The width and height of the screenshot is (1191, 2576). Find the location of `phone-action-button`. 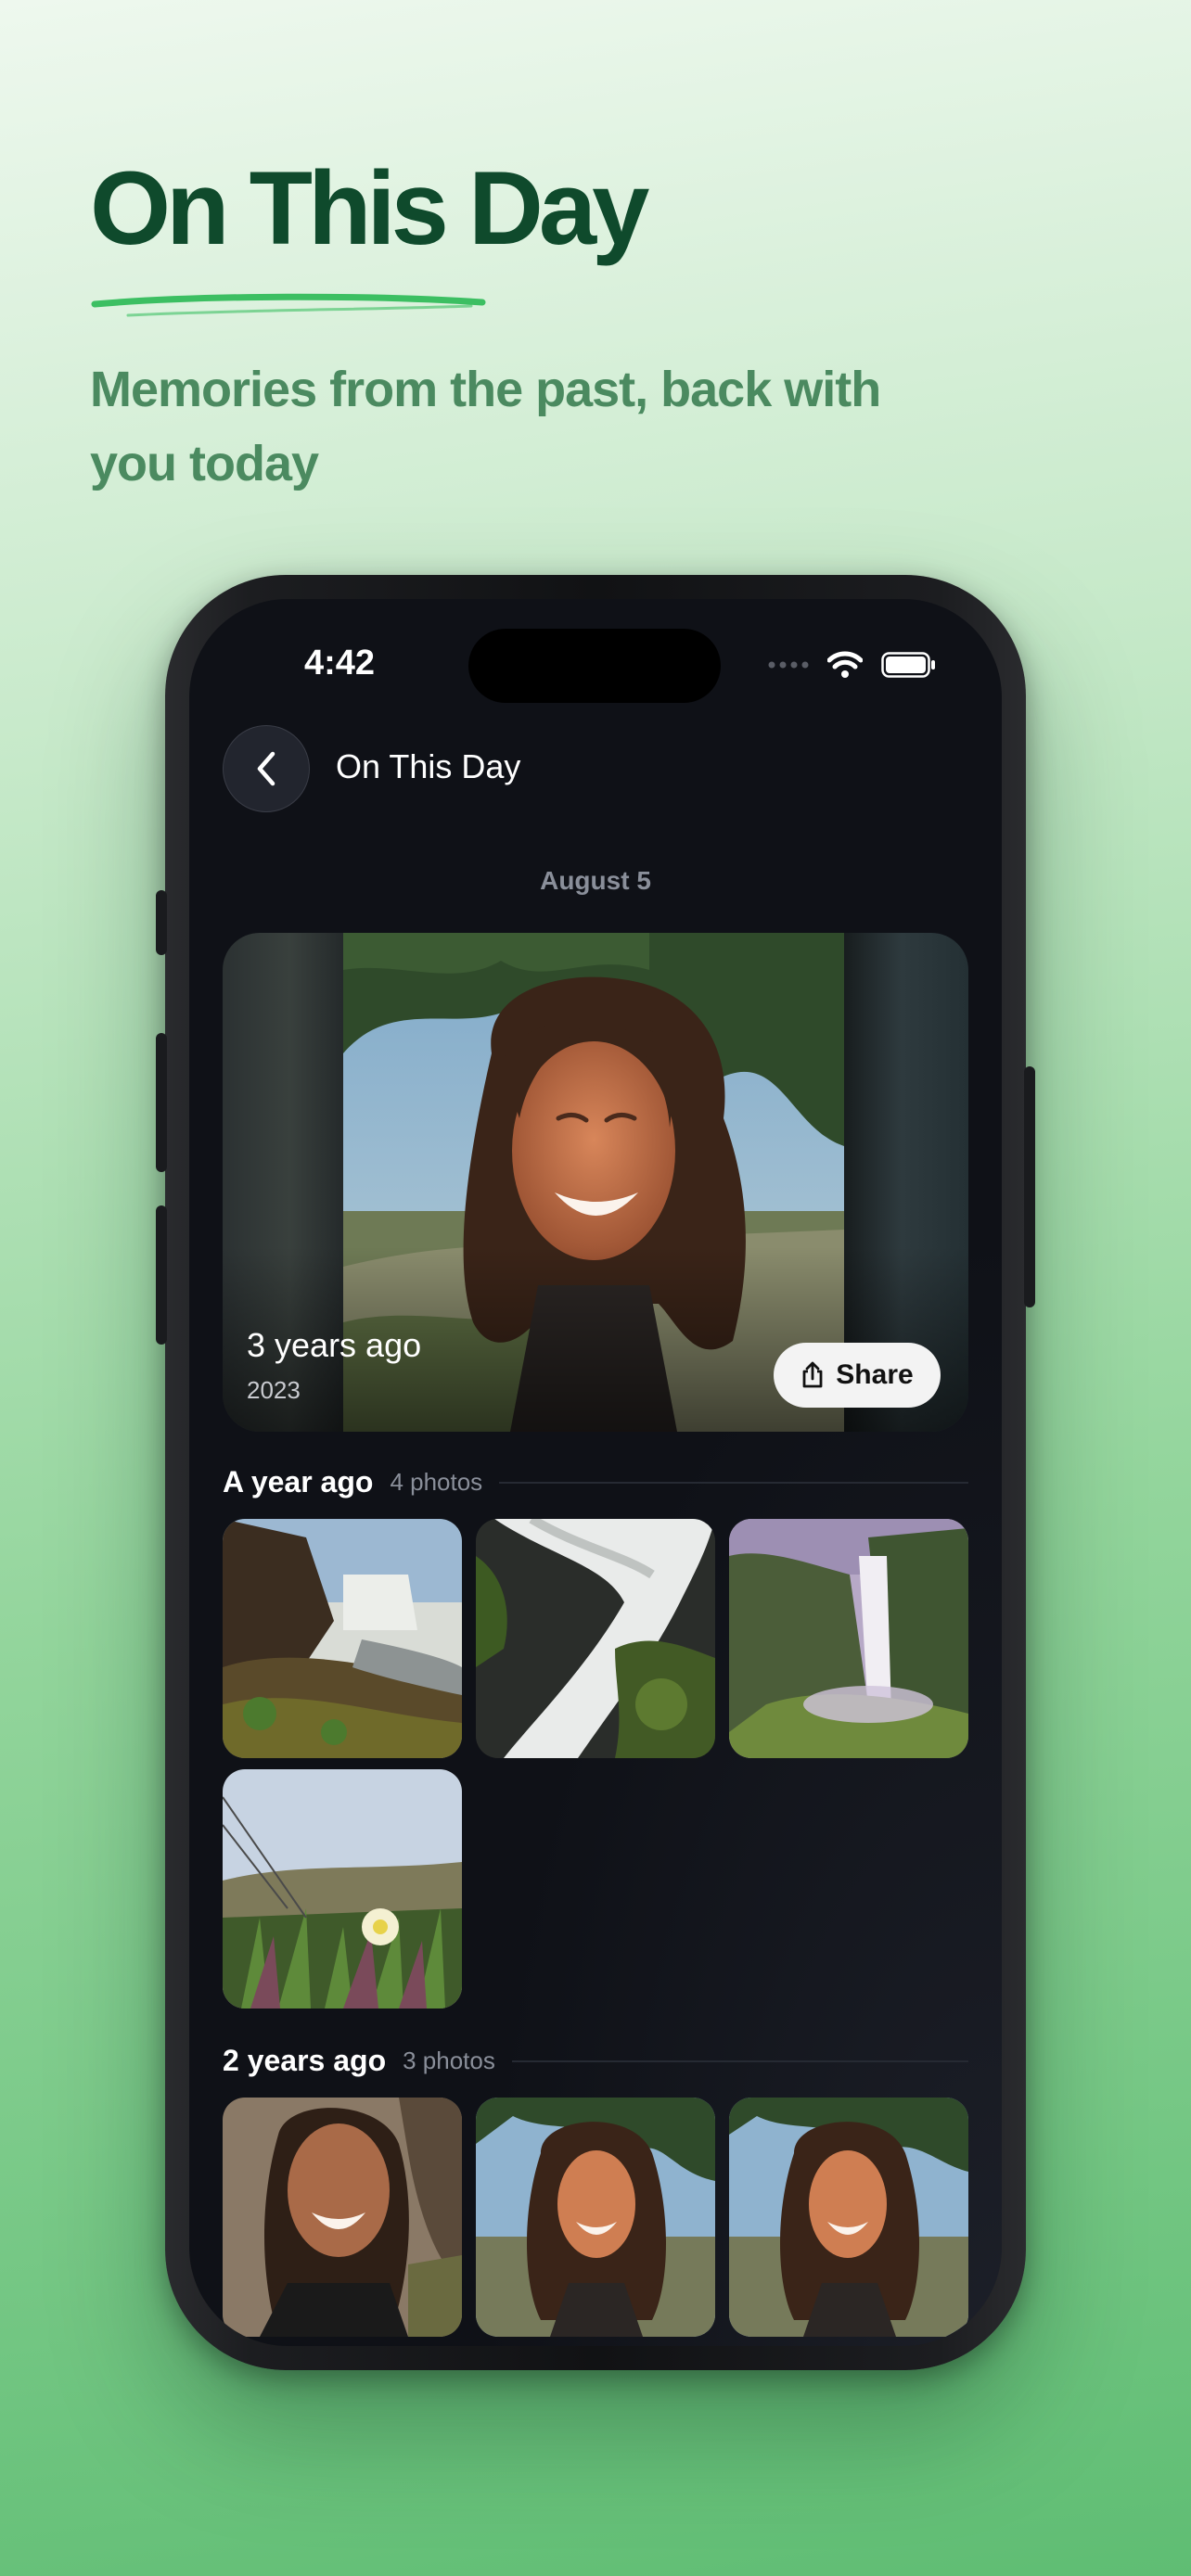

phone-action-button is located at coordinates (161, 923).